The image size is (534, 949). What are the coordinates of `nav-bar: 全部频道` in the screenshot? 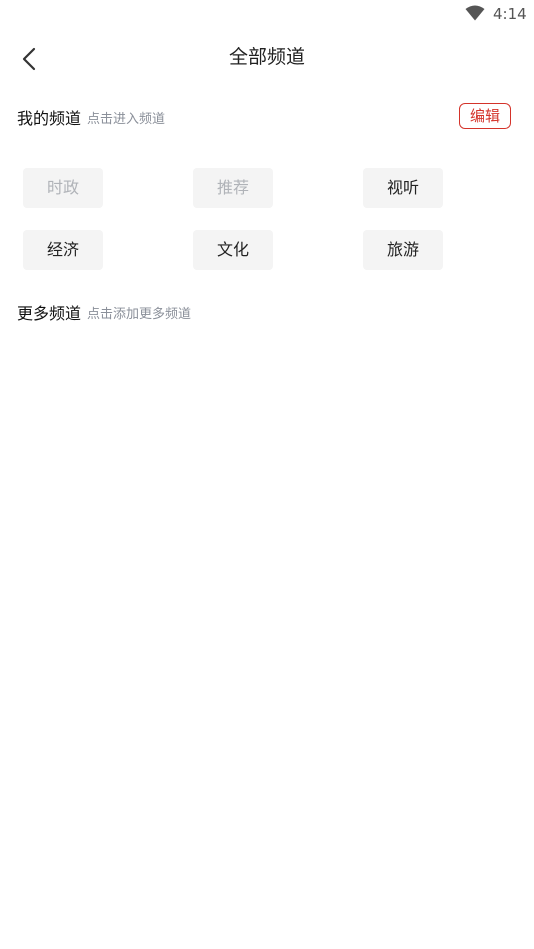 It's located at (267, 58).